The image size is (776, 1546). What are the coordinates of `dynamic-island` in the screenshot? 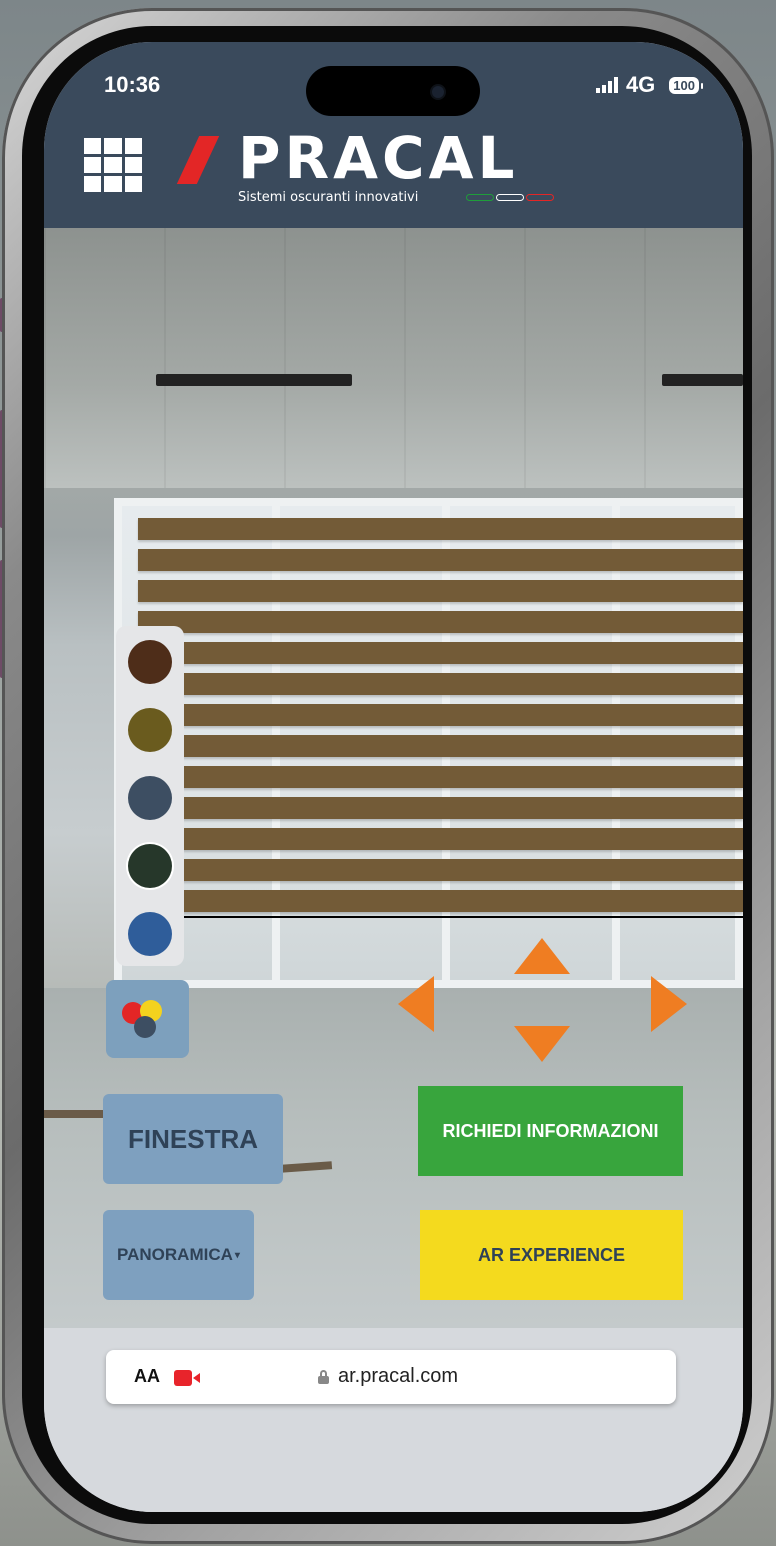 It's located at (393, 91).